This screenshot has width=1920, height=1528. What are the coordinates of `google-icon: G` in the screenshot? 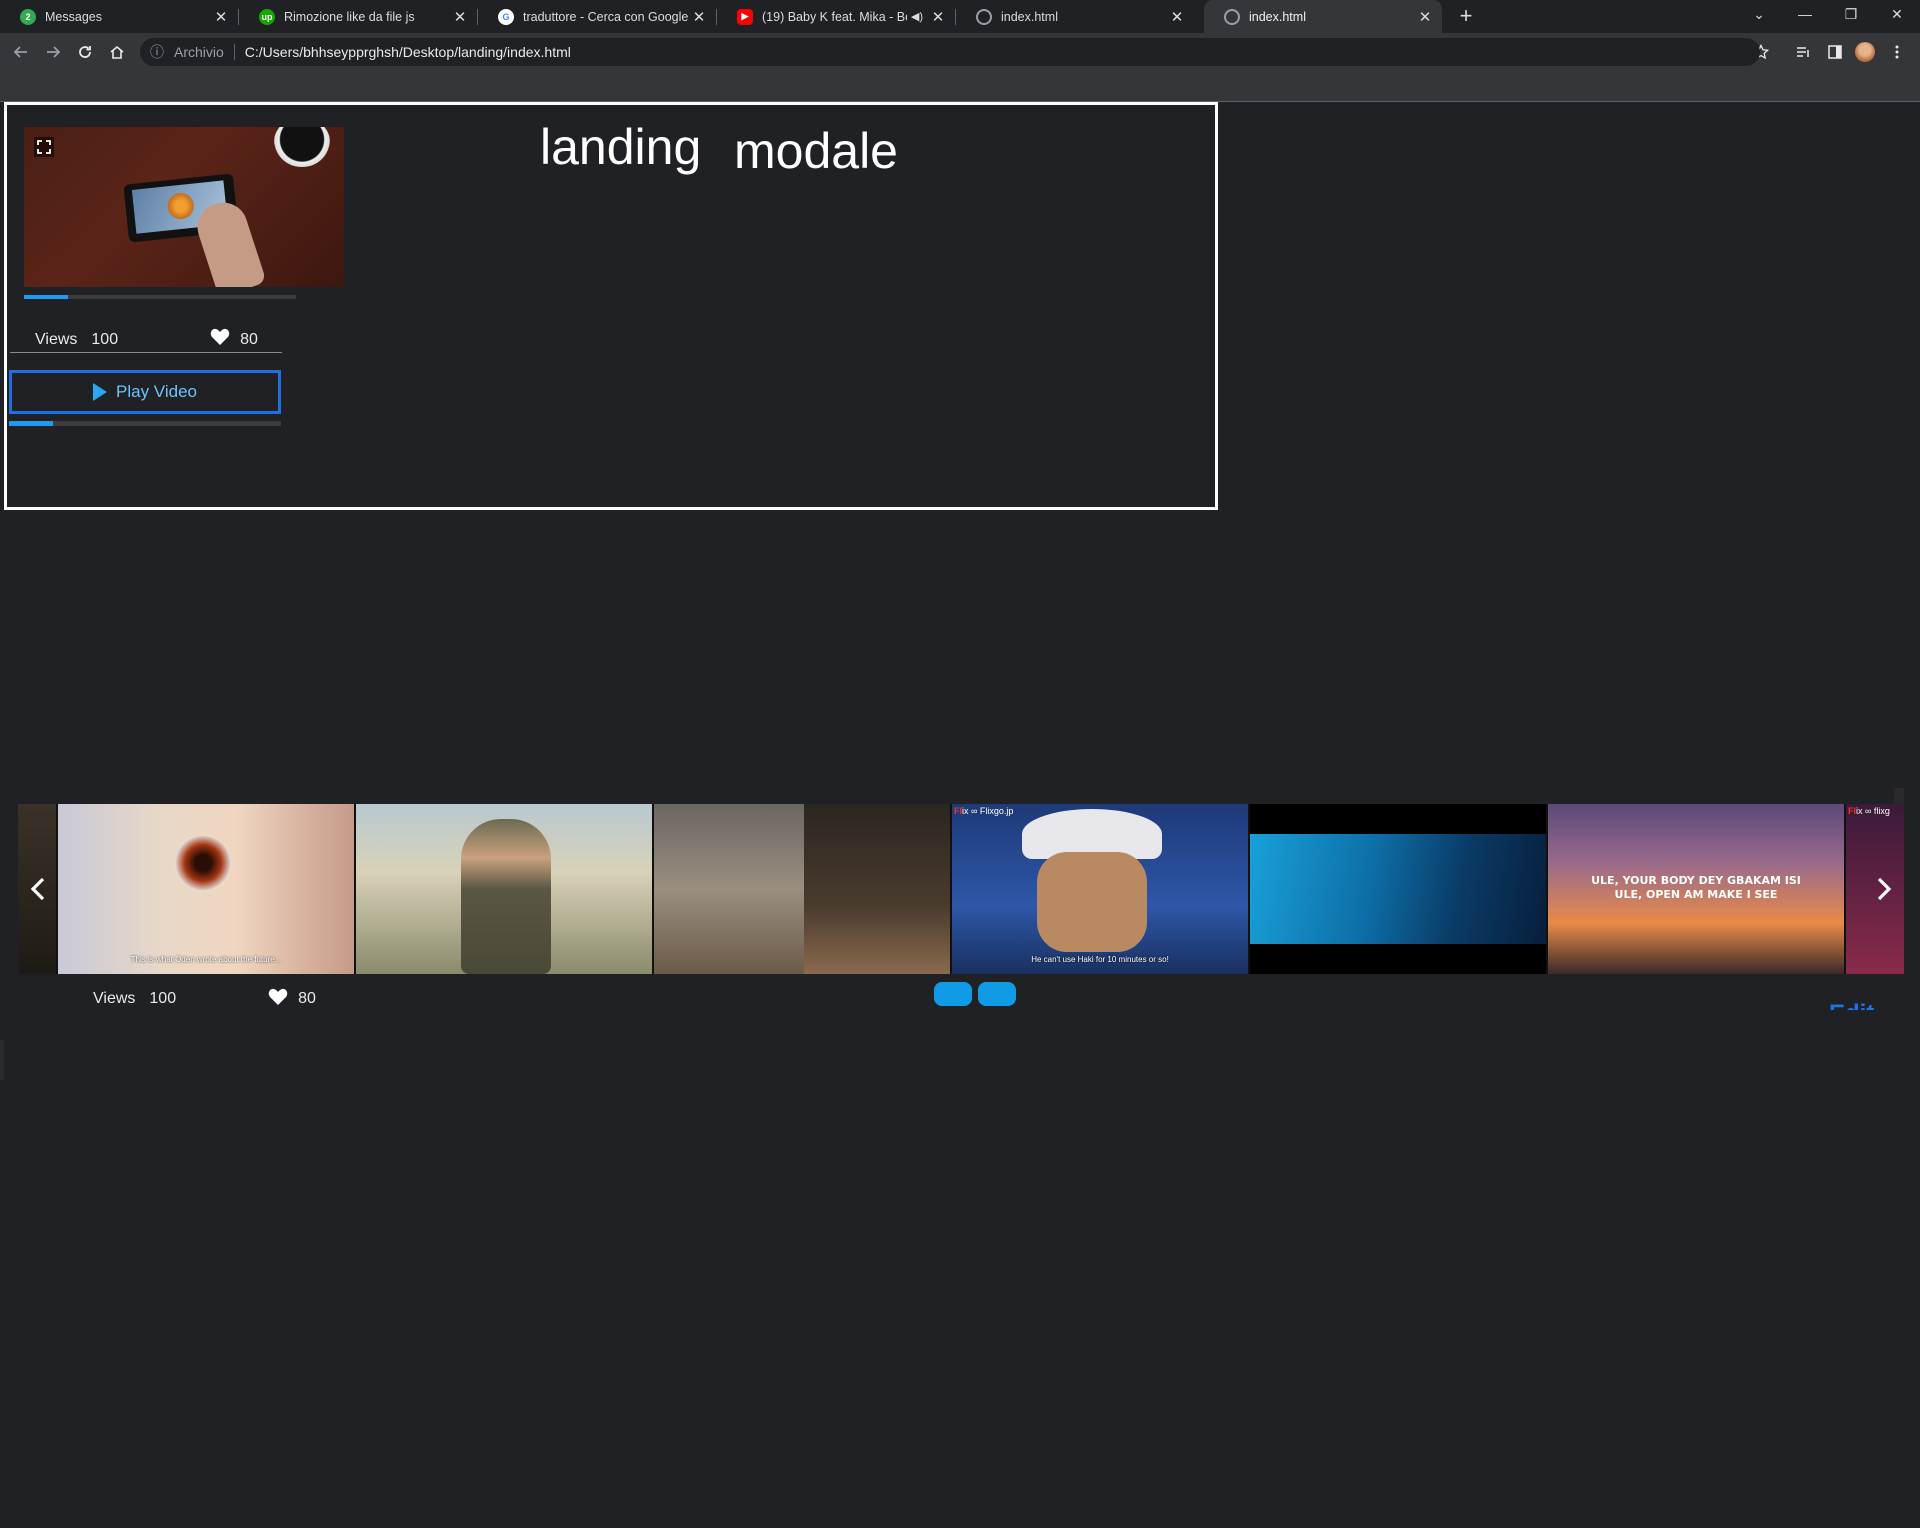 It's located at (506, 16).